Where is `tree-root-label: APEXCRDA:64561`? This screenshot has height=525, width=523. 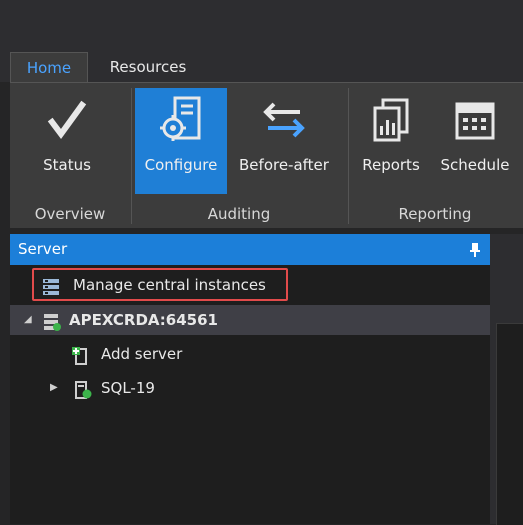 tree-root-label: APEXCRDA:64561 is located at coordinates (143, 320).